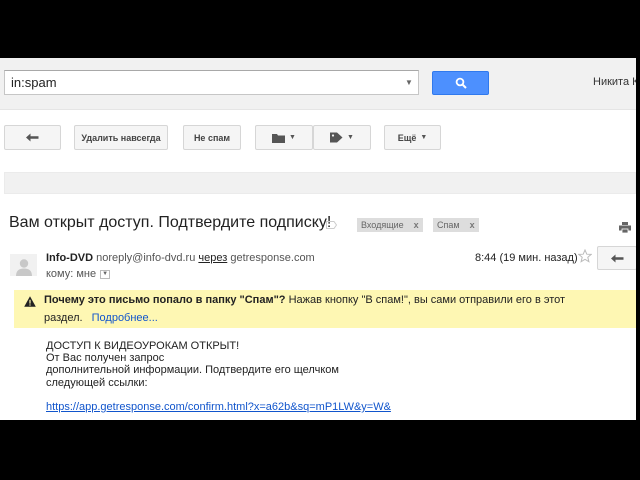 The image size is (640, 480). What do you see at coordinates (63, 318) in the screenshot?
I see `spam-warning-tail: раздел.` at bounding box center [63, 318].